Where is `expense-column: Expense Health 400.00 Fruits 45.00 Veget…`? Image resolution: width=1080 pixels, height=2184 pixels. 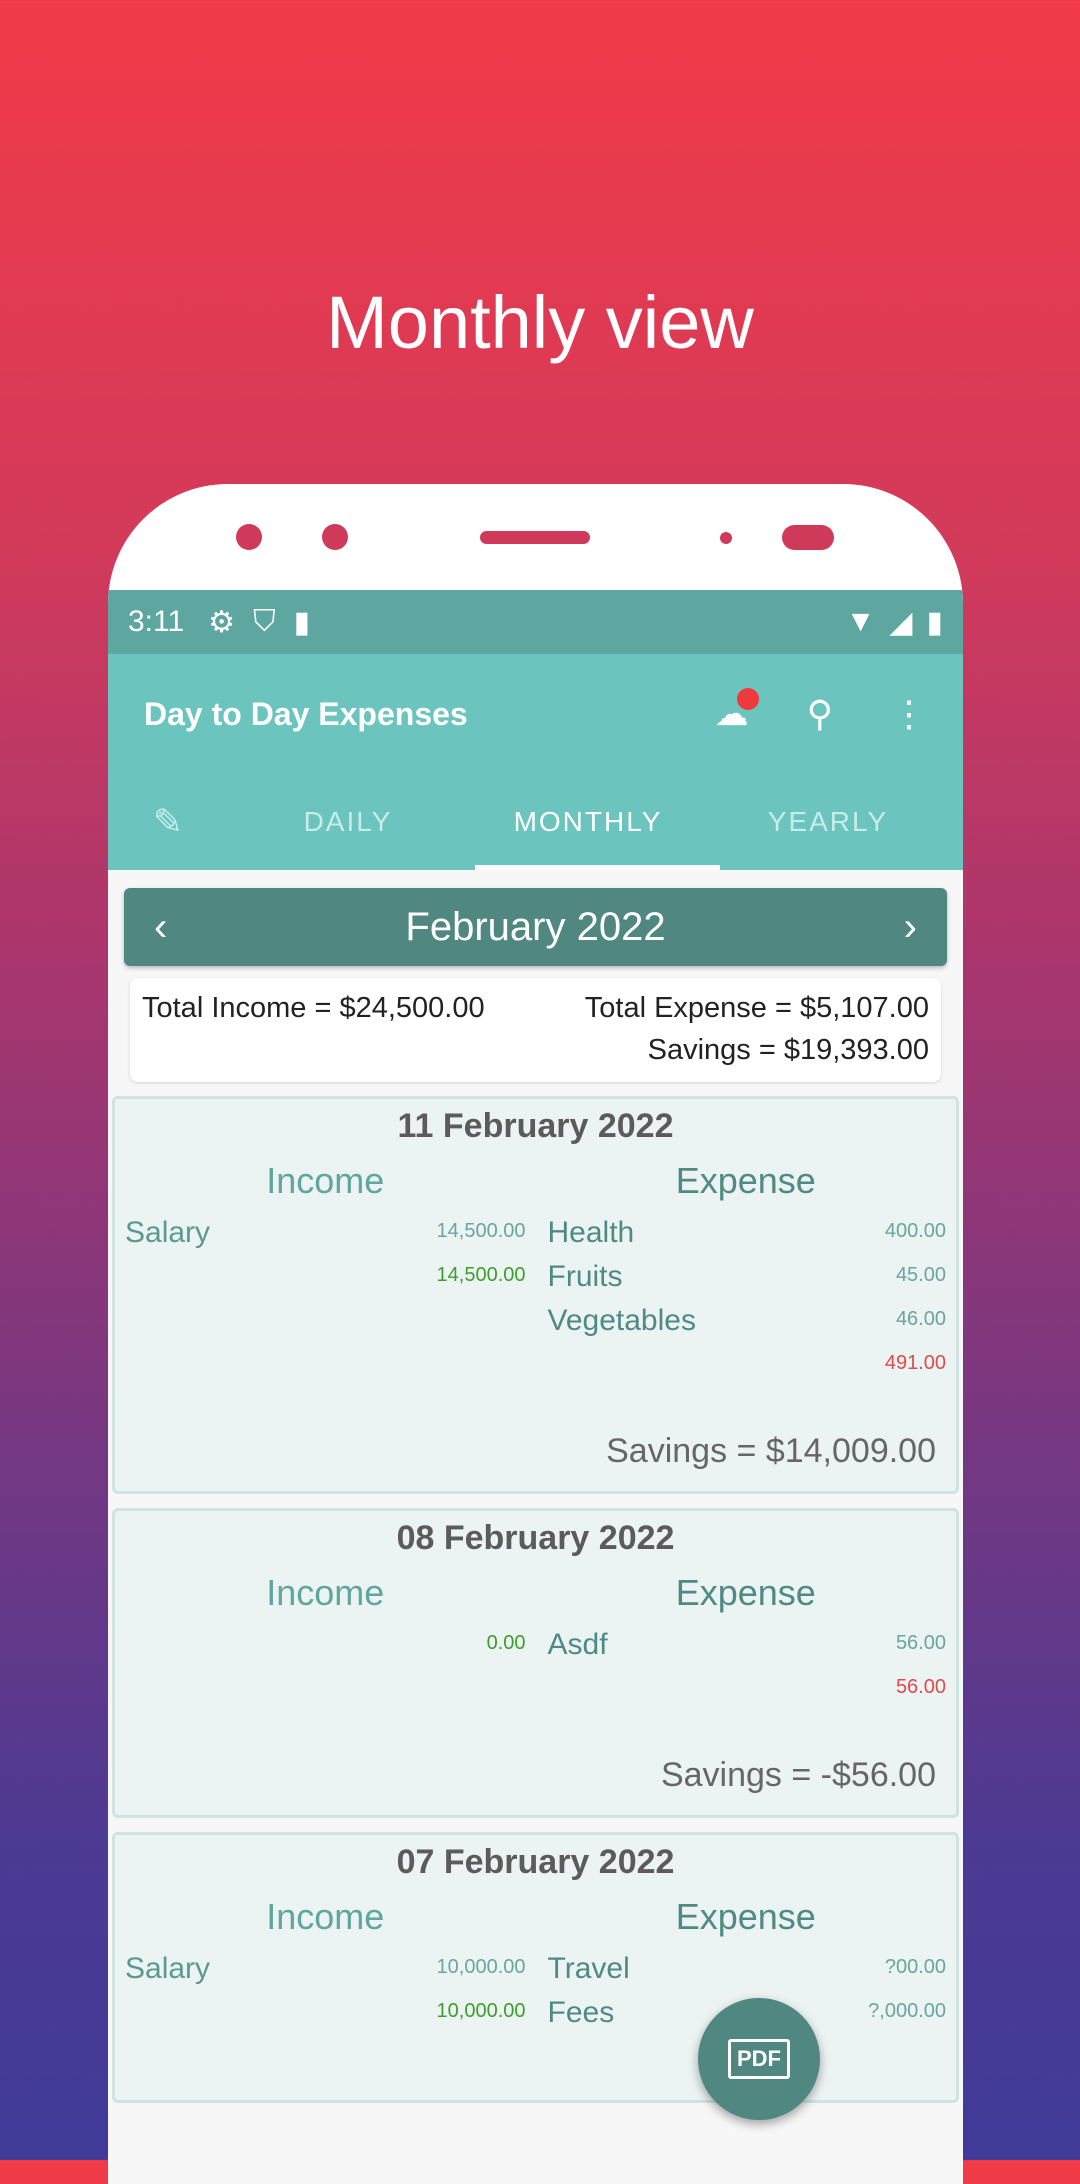
expense-column: Expense Health 400.00 Fruits 45.00 Veget… is located at coordinates (746, 1276).